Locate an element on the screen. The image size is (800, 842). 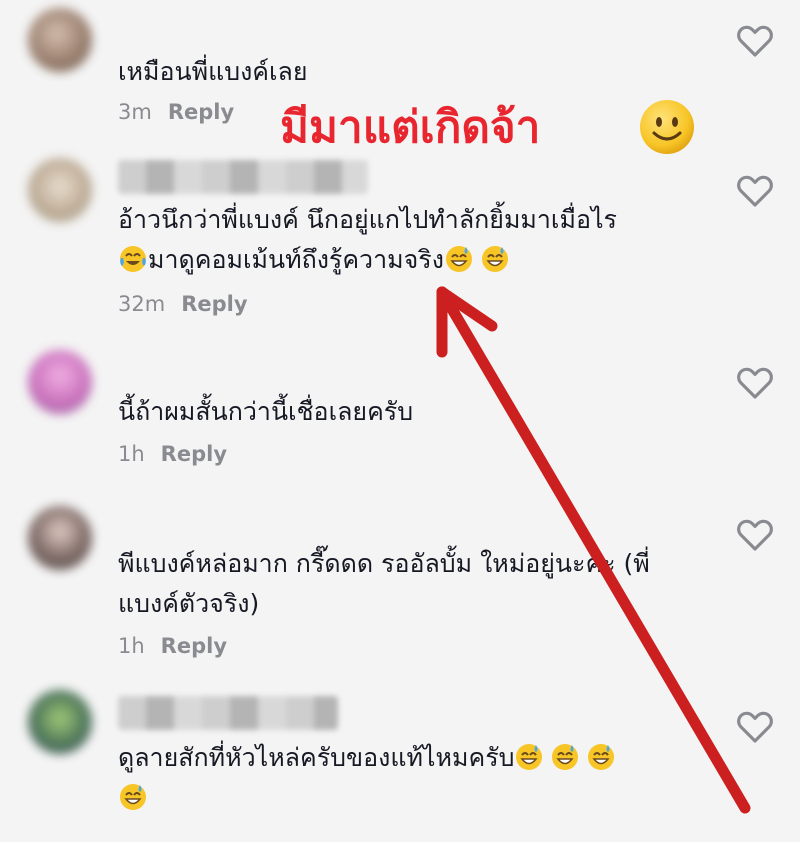
comment-meta: 32m Reply is located at coordinates (183, 304).